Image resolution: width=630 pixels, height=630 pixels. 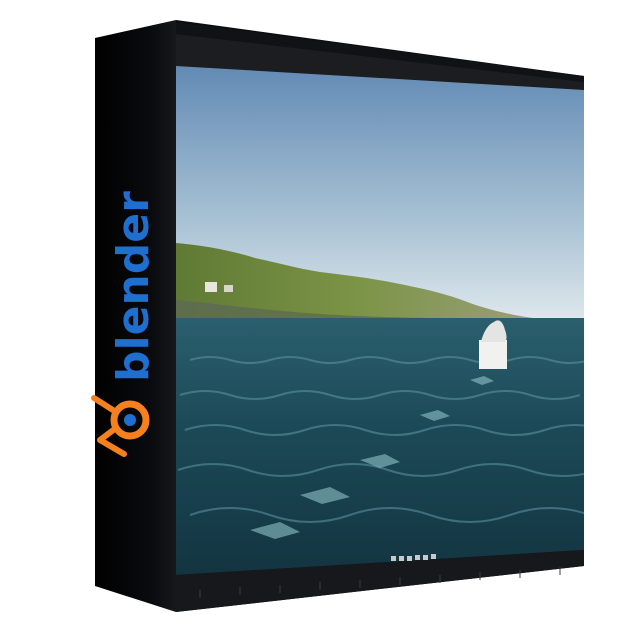 What do you see at coordinates (393, 558) in the screenshot?
I see `jump-start-icon` at bounding box center [393, 558].